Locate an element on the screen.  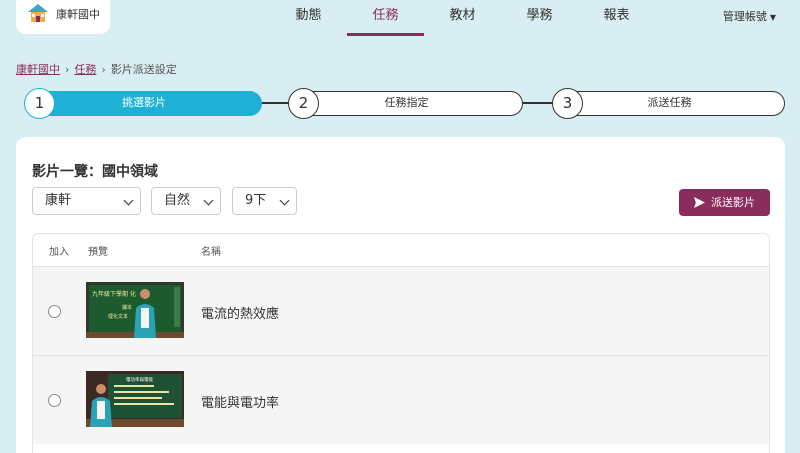
video-name: 電流的熱效應 is located at coordinates (240, 314).